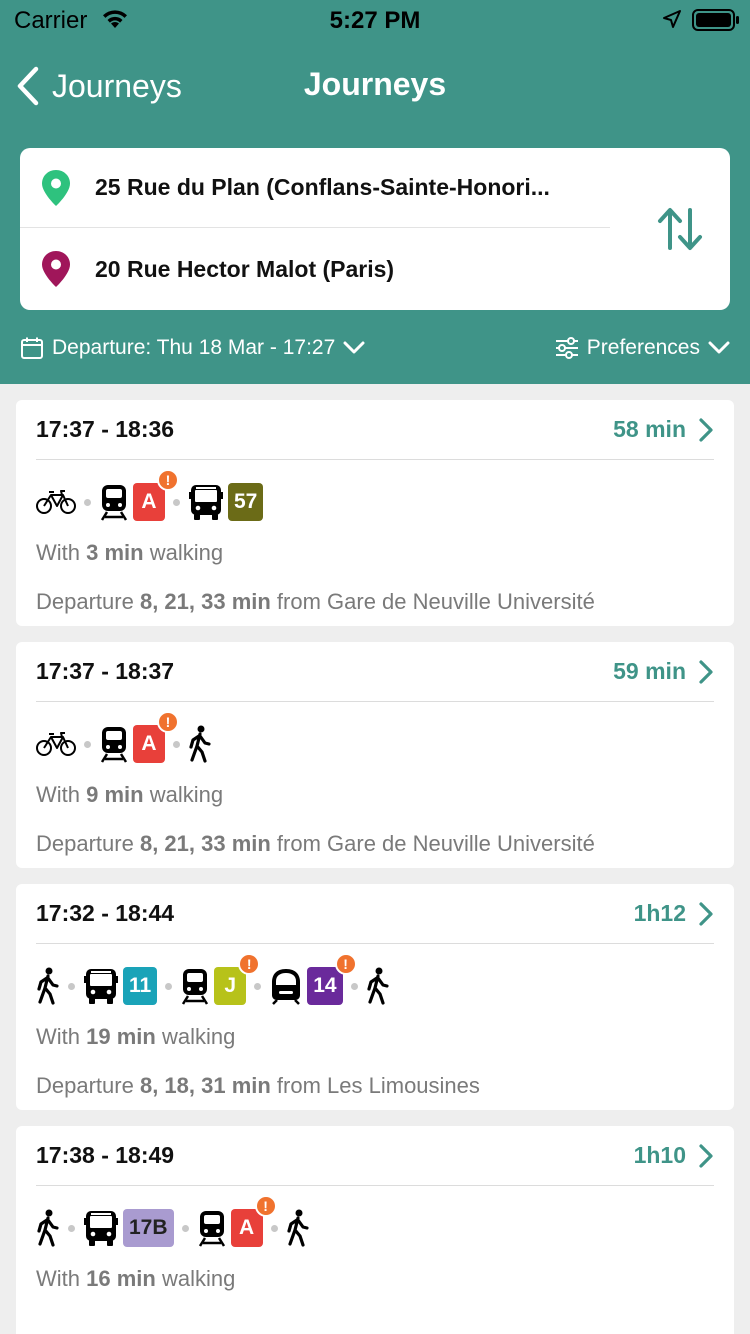 Image resolution: width=750 pixels, height=1334 pixels. Describe the element at coordinates (230, 985) in the screenshot. I see `line-number: J` at that location.